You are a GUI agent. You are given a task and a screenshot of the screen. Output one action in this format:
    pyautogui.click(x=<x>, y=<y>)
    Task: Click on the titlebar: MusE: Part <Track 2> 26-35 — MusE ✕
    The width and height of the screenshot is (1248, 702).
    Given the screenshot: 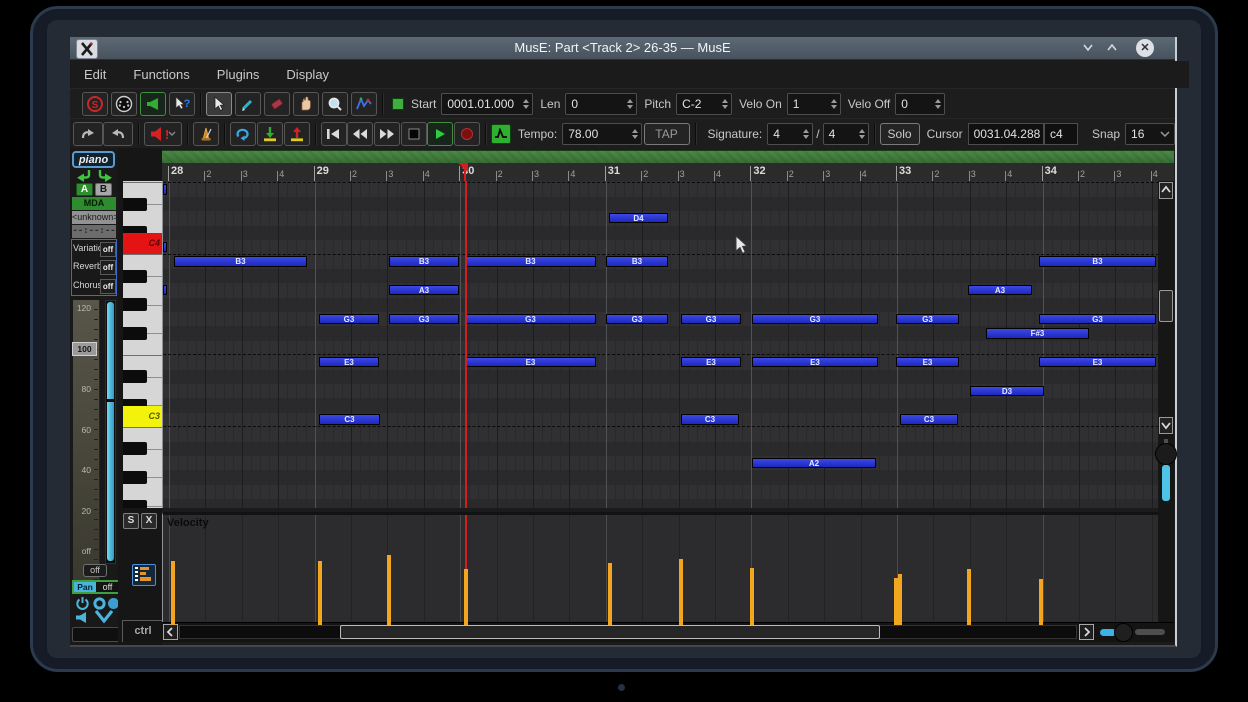 What is the action you would take?
    pyautogui.click(x=622, y=48)
    